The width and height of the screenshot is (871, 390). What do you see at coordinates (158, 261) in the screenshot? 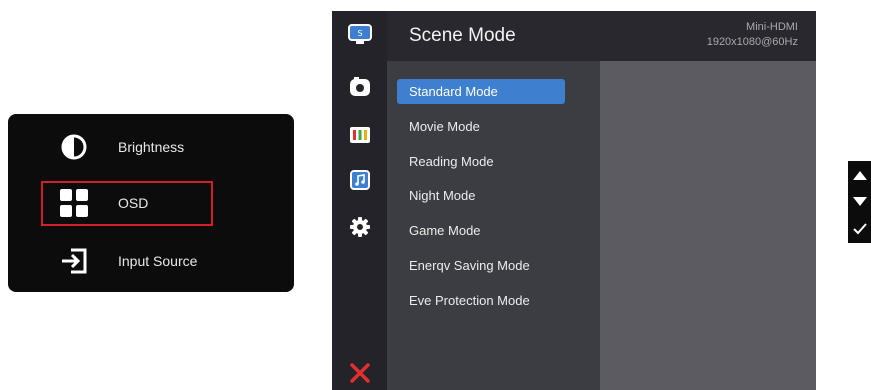
I see `quick-menu-label-input-source: Input Source` at bounding box center [158, 261].